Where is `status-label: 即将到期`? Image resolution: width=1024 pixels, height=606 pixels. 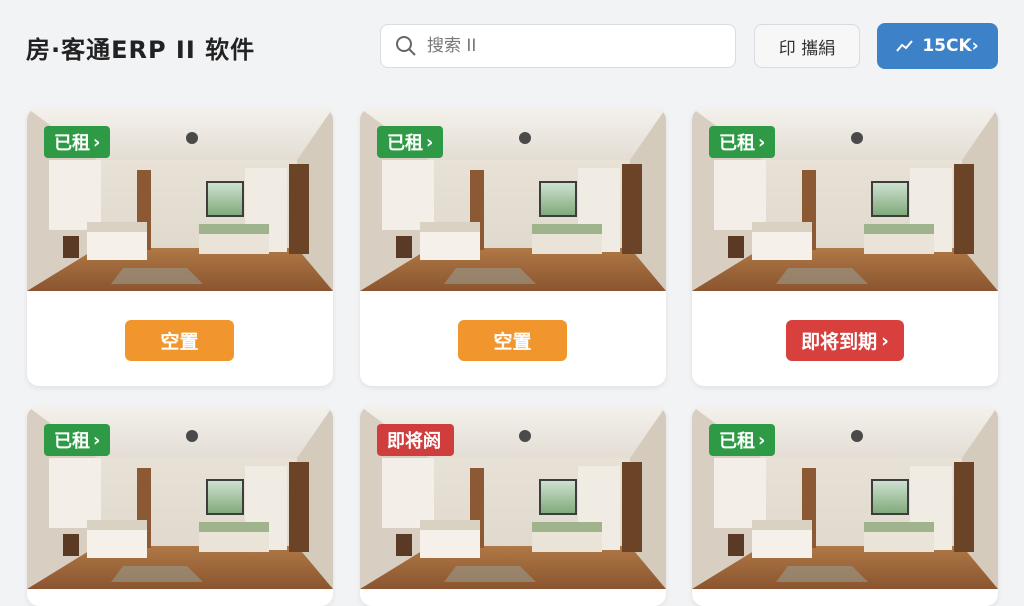 status-label: 即将到期 is located at coordinates (839, 342).